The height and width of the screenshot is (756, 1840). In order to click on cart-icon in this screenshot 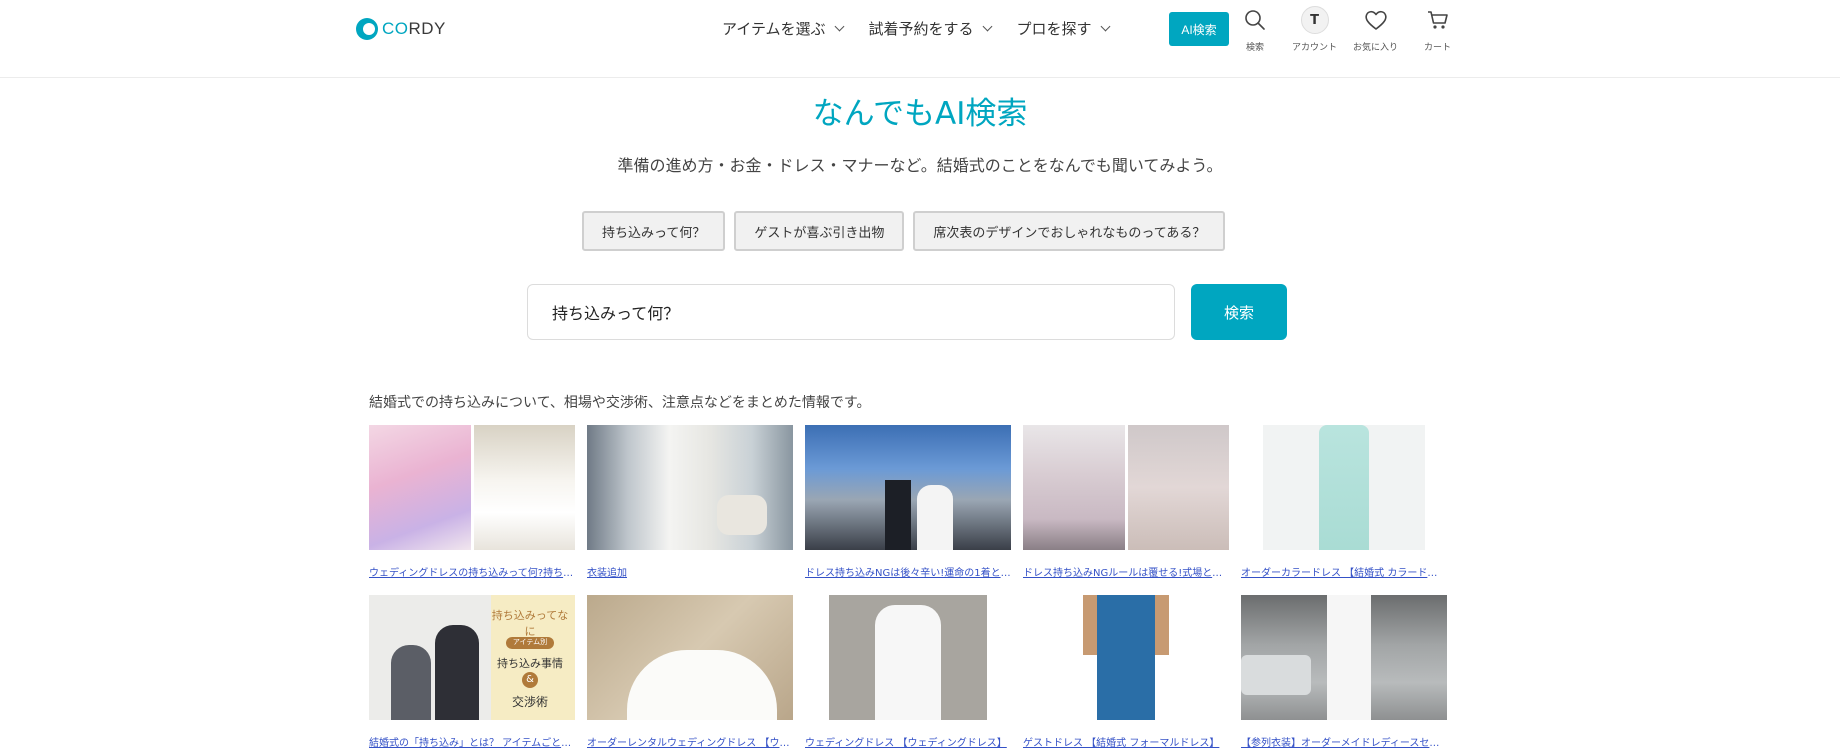, I will do `click(1438, 20)`.